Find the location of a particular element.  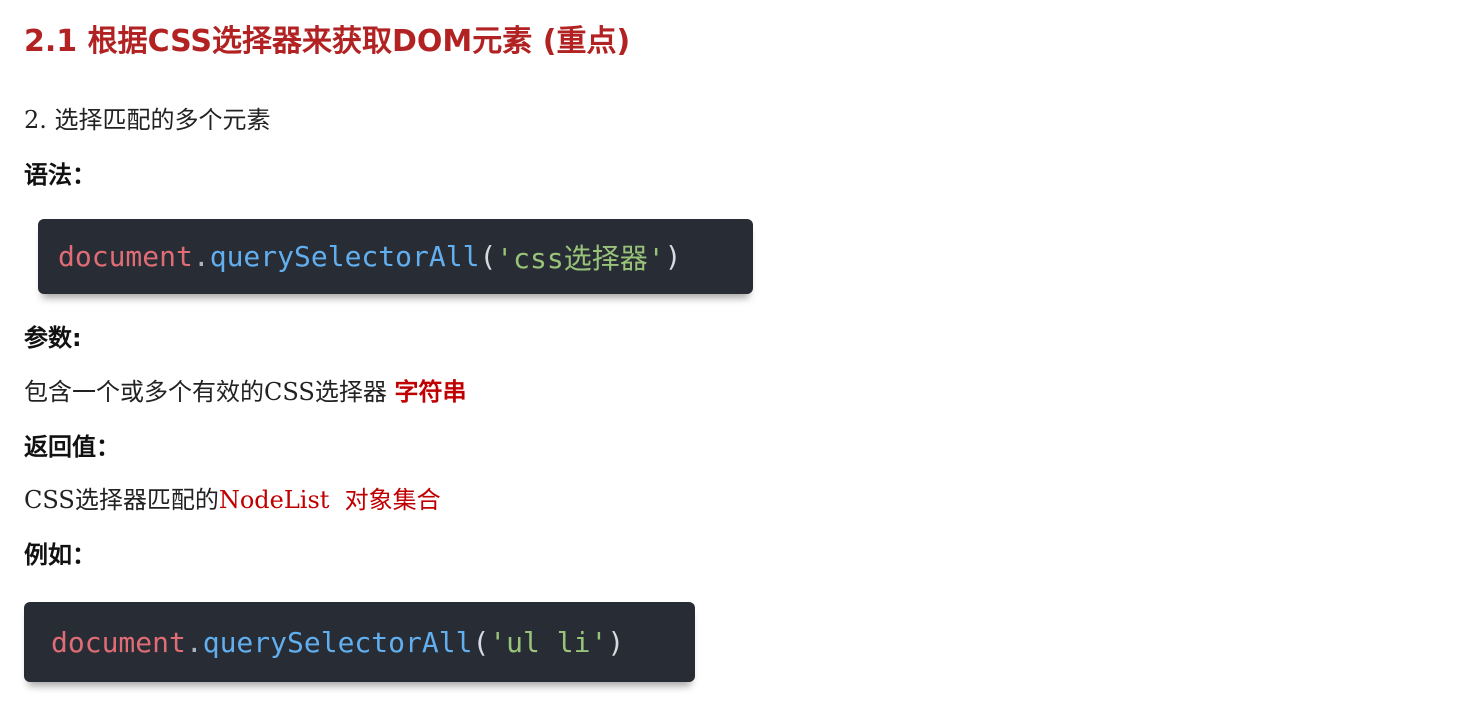

return-description: CSS选择器匹配的NodeList 对象集合 is located at coordinates (232, 500).